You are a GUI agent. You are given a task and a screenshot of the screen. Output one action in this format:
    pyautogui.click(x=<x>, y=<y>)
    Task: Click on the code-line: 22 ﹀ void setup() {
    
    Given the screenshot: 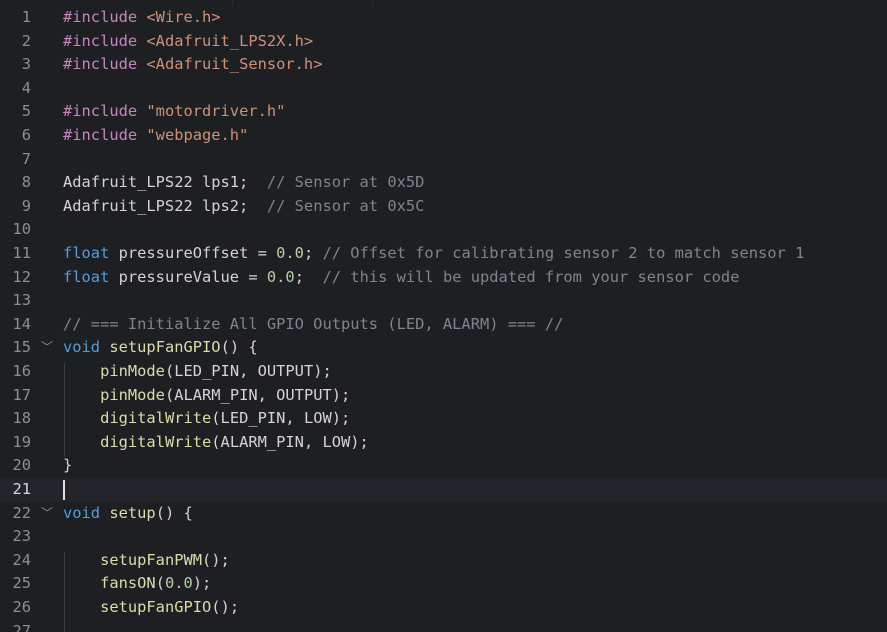 What is the action you would take?
    pyautogui.click(x=443, y=514)
    